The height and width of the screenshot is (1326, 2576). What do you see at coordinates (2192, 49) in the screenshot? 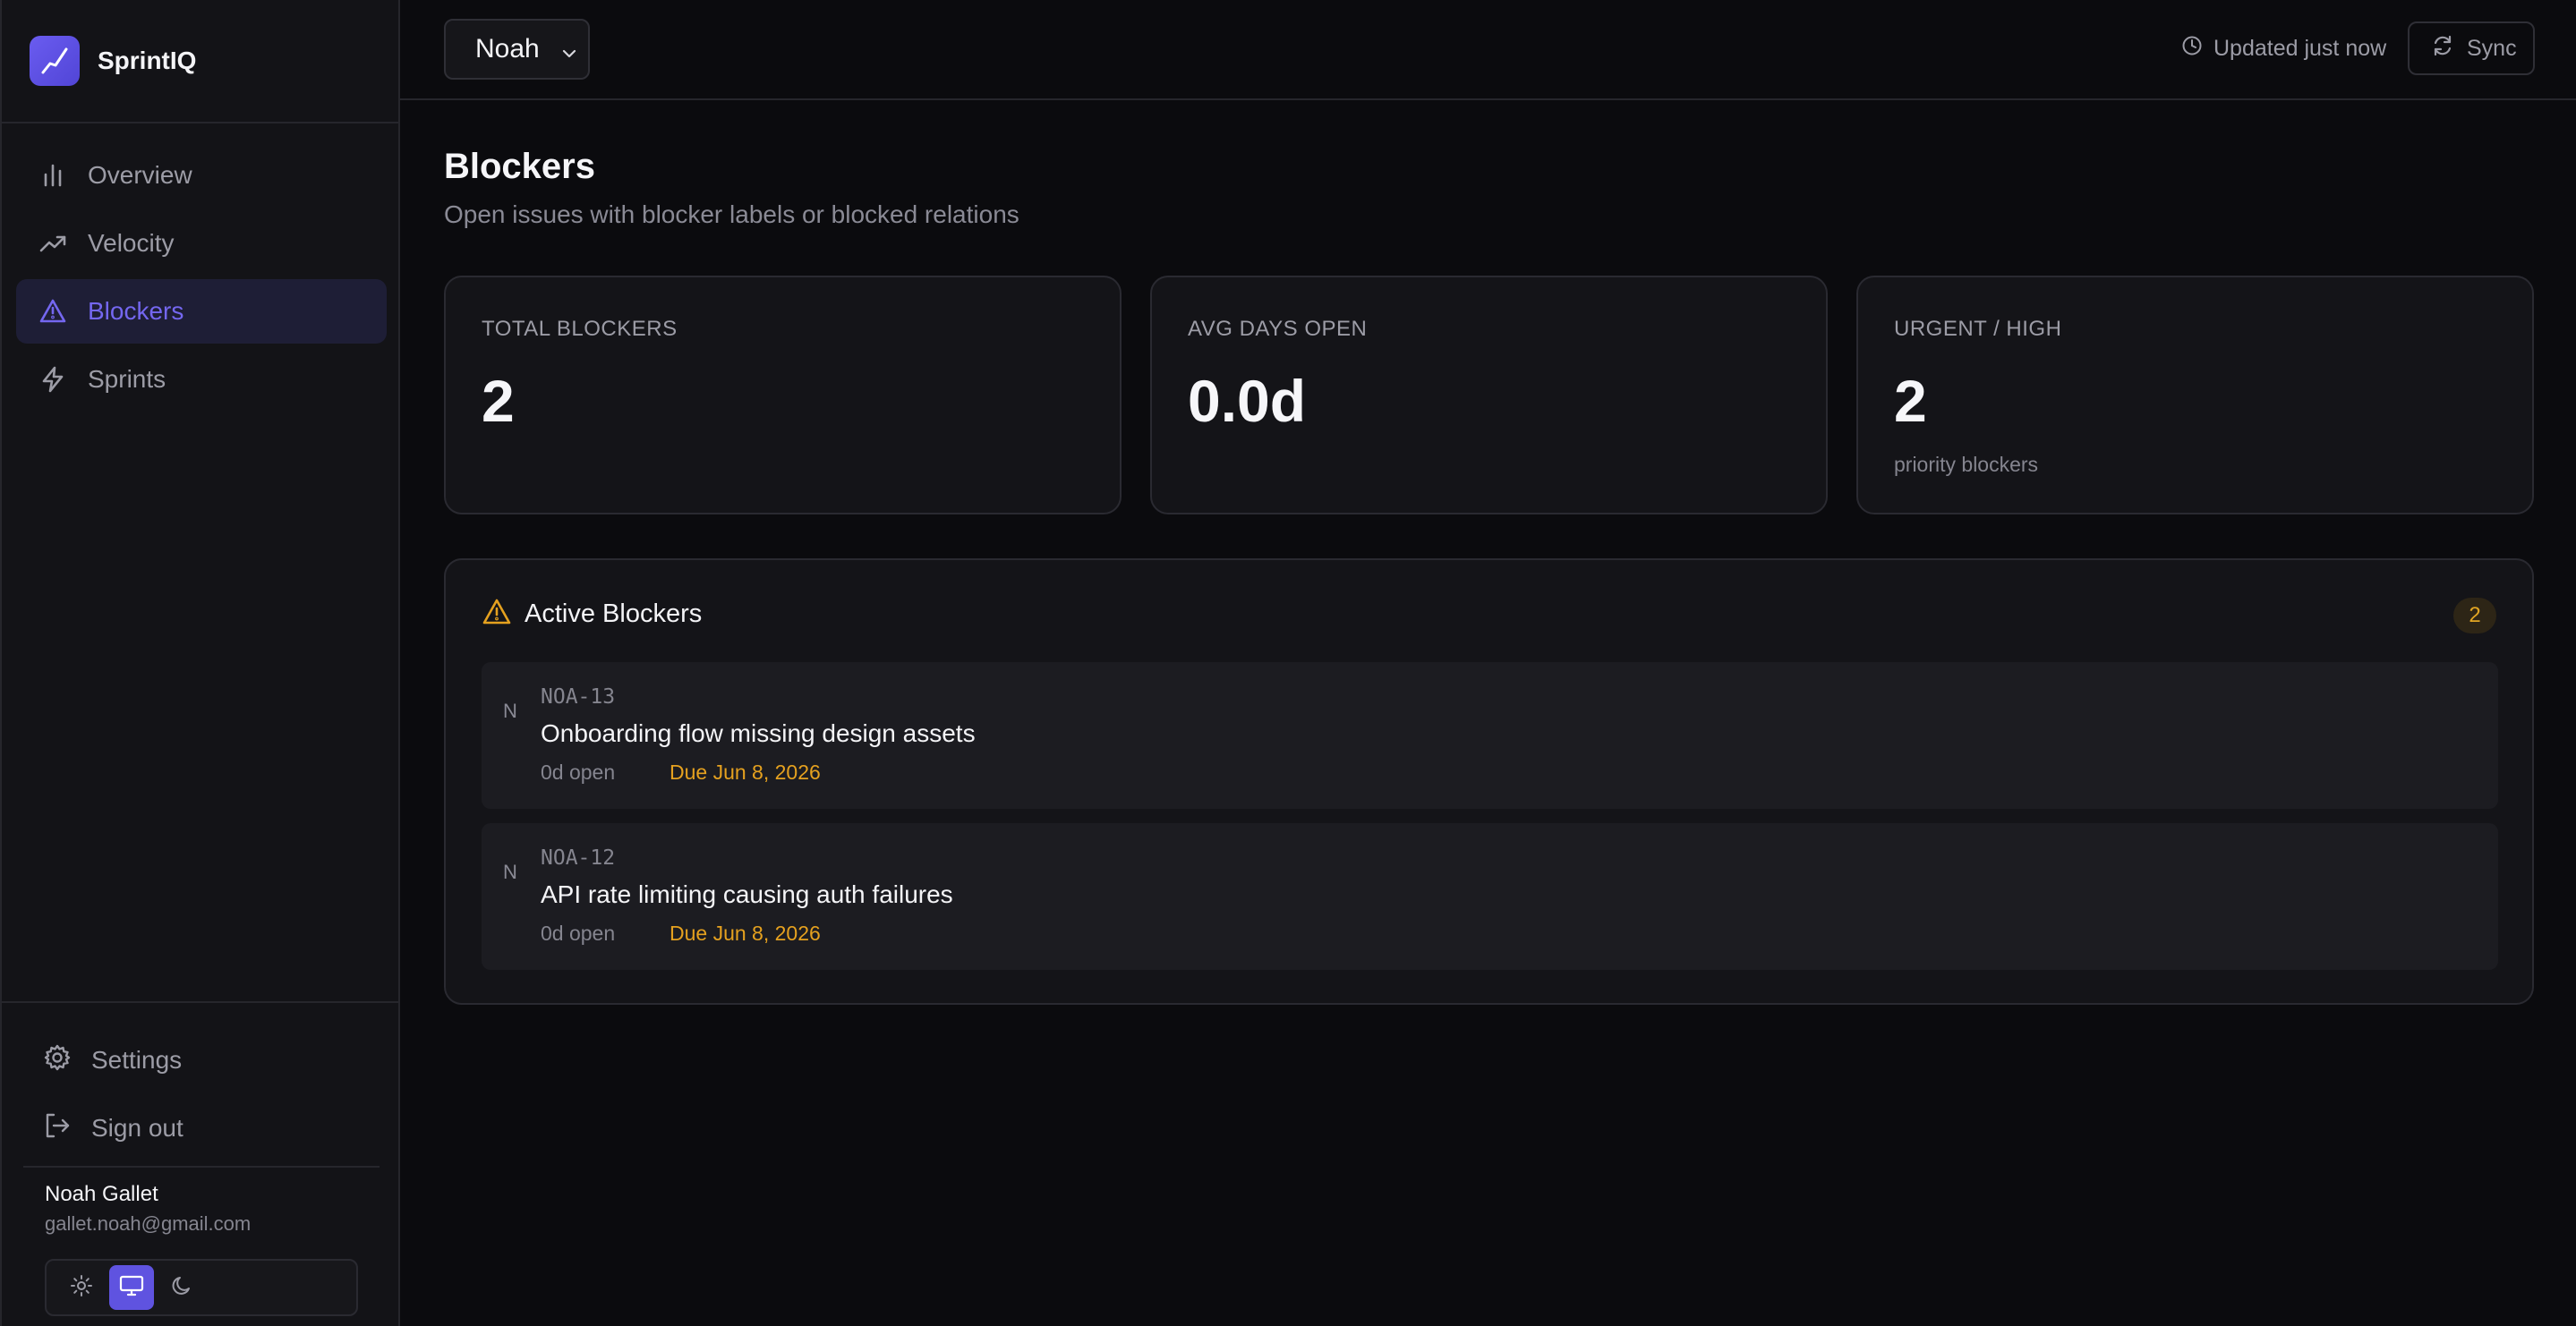
I see `clock-icon` at bounding box center [2192, 49].